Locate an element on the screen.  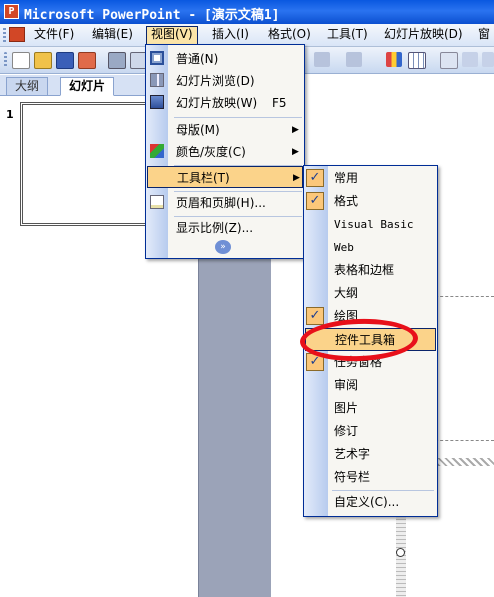
menu-file: 文件(F) is located at coordinates (54, 34).